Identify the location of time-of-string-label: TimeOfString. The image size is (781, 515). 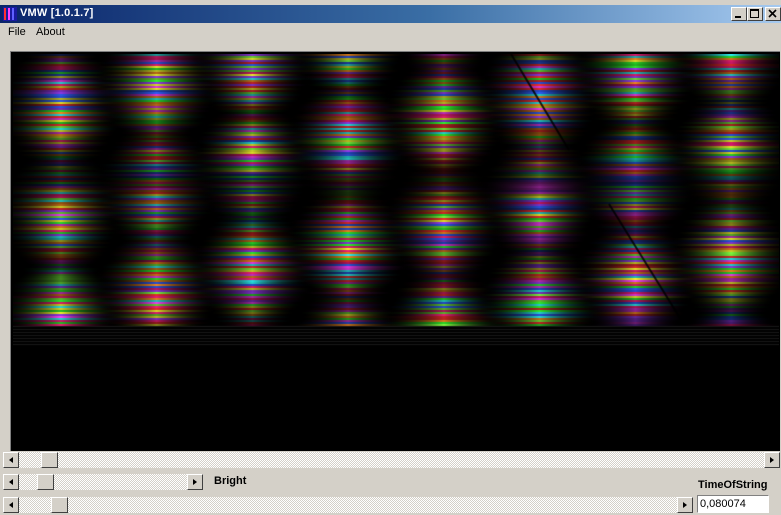
(733, 485).